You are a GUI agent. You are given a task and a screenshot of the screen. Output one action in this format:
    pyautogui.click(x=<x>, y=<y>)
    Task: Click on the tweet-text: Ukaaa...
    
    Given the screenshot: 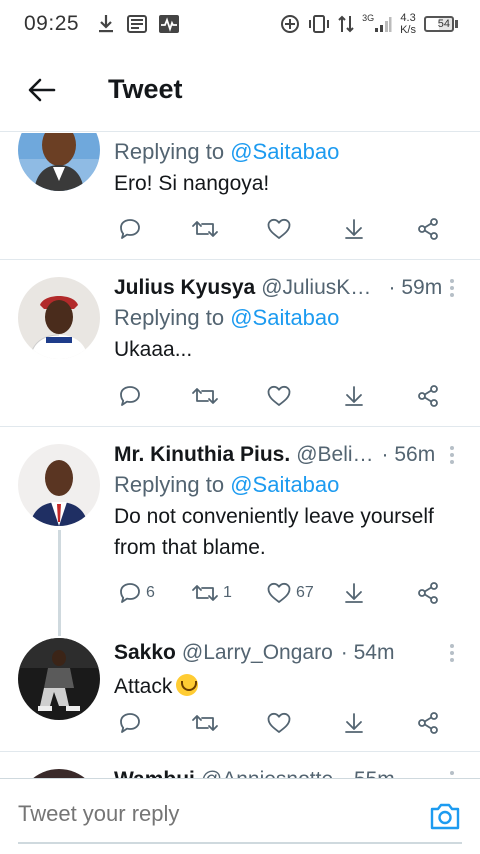 What is the action you would take?
    pyautogui.click(x=153, y=349)
    